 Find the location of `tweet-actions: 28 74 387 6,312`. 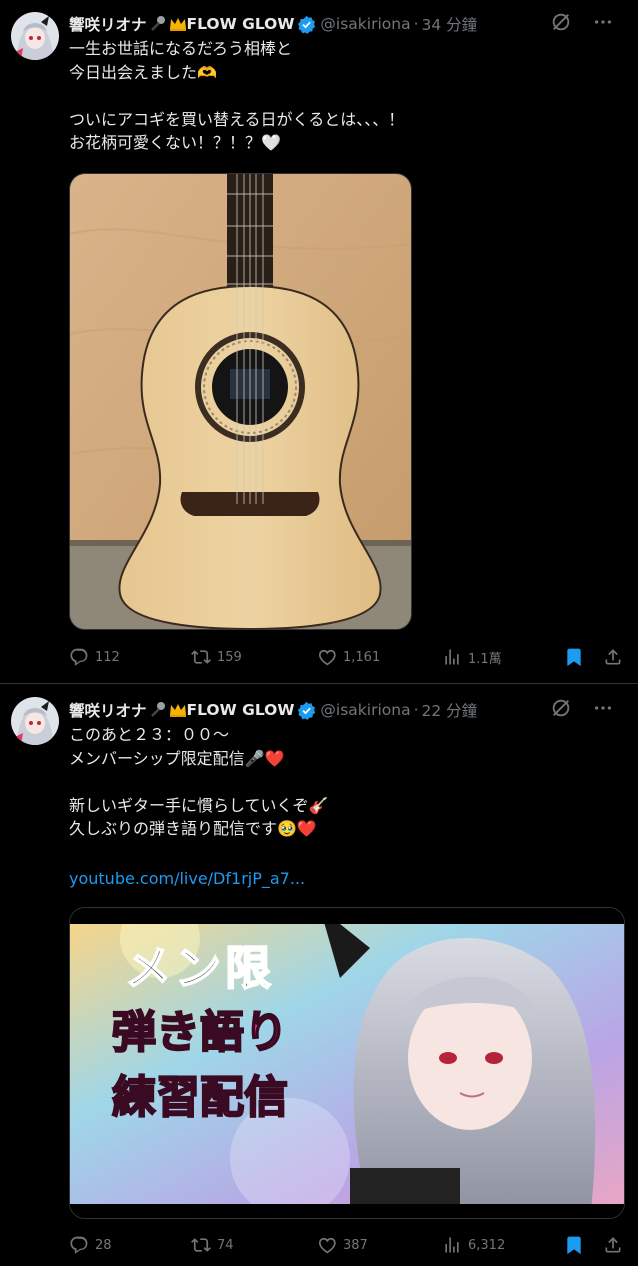

tweet-actions: 28 74 387 6,312 is located at coordinates (348, 1245).